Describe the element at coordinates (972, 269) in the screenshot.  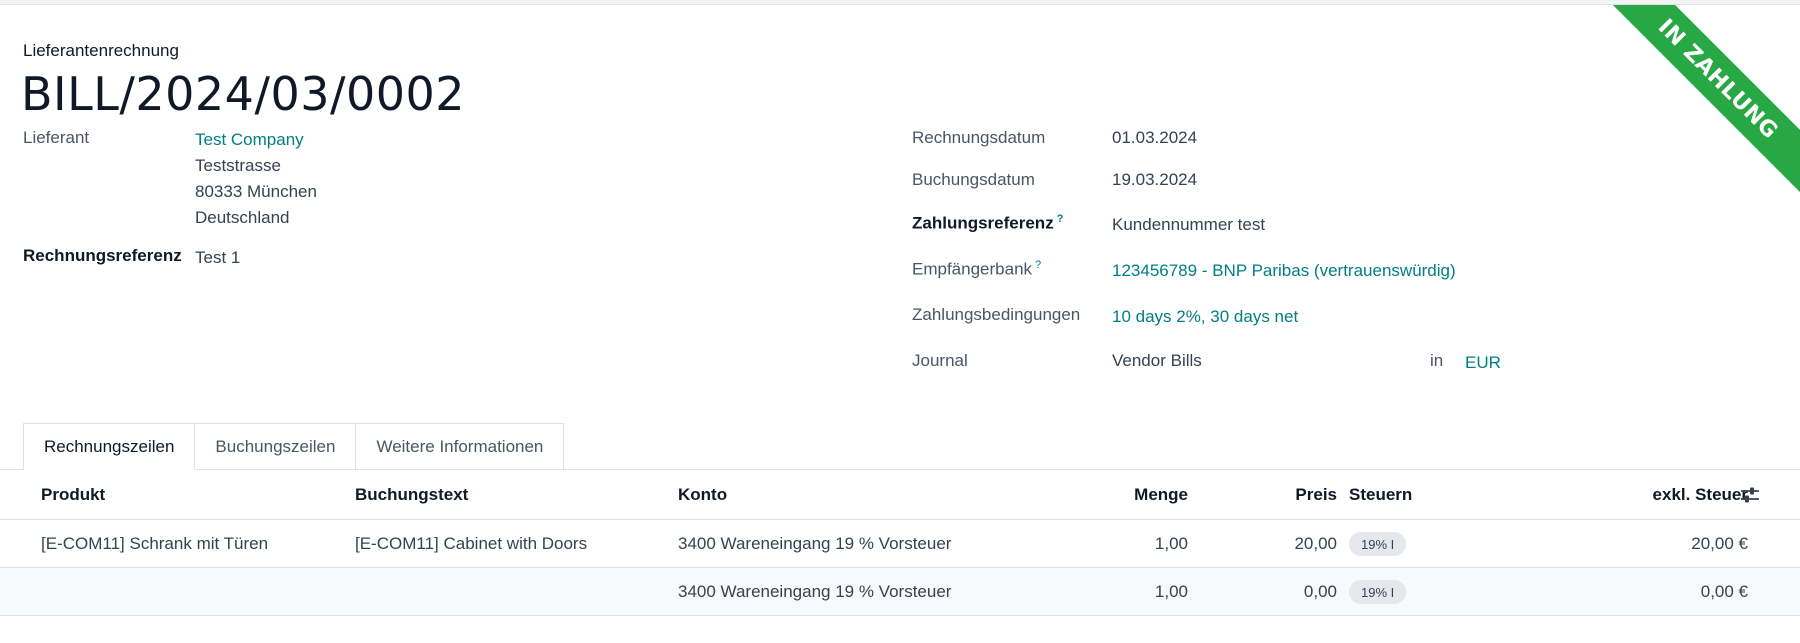
I see `recipient-bank-label-text: Empfängerbank` at that location.